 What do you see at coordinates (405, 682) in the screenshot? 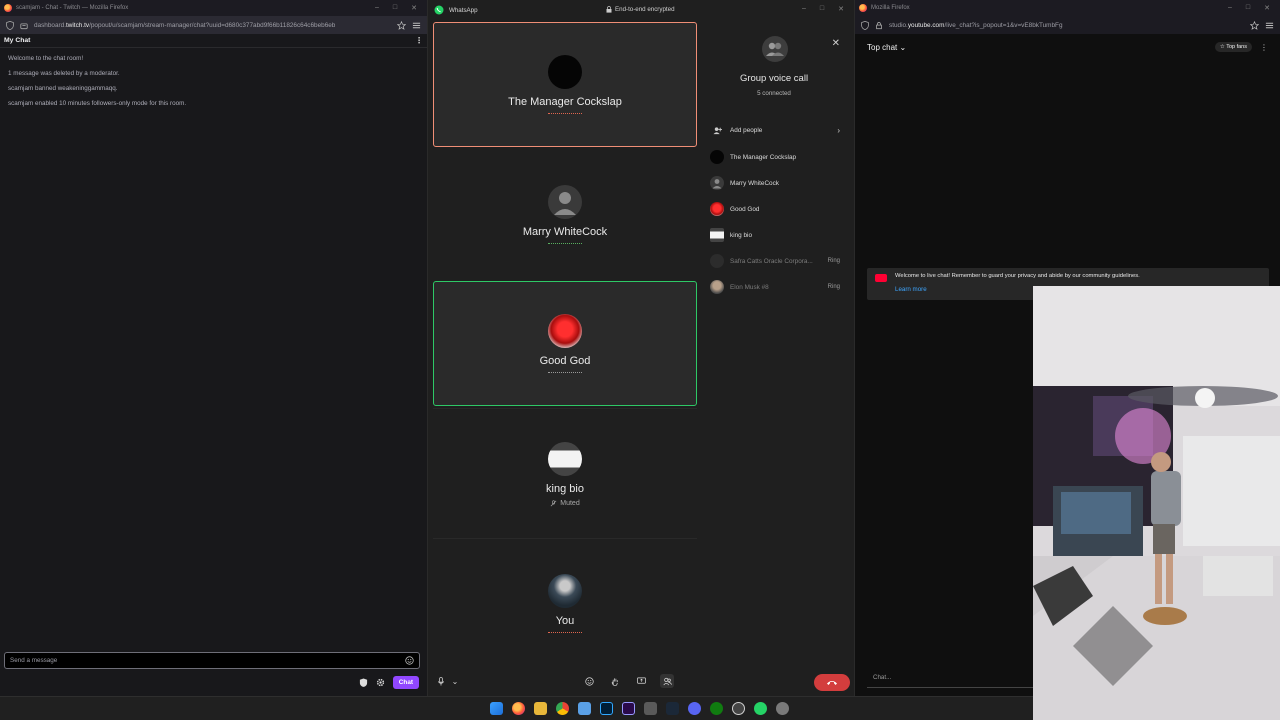
I see `chat-send-button: Chat` at bounding box center [405, 682].